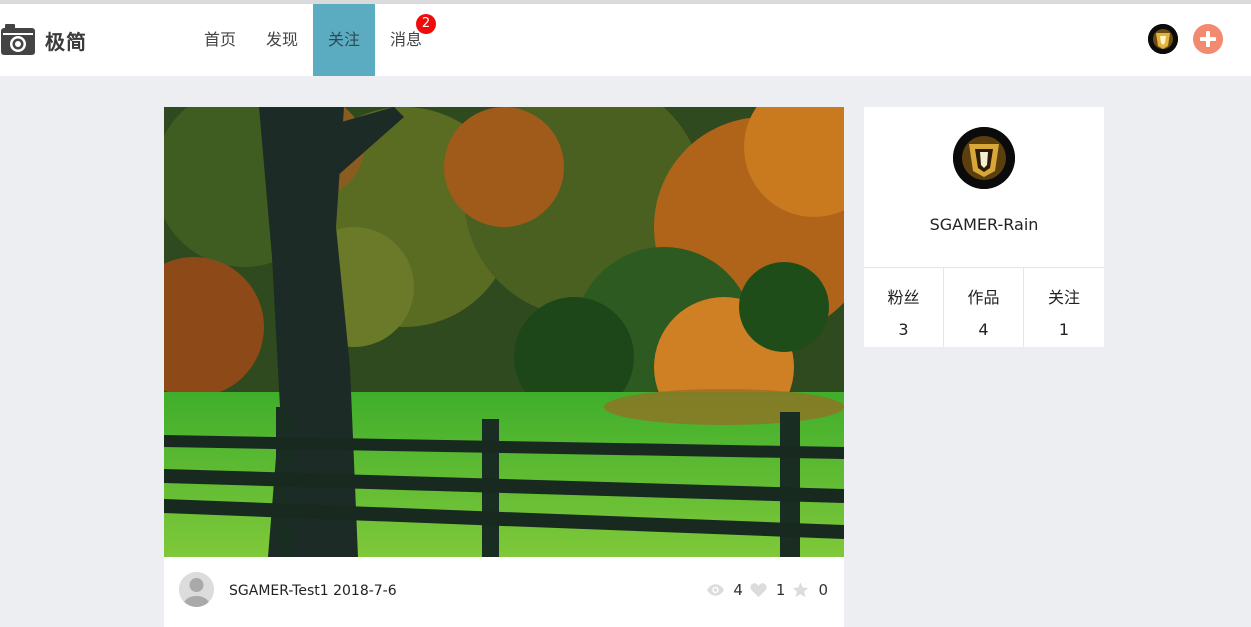 This screenshot has height=627, width=1251. Describe the element at coordinates (903, 329) in the screenshot. I see `stat-value: 3` at that location.